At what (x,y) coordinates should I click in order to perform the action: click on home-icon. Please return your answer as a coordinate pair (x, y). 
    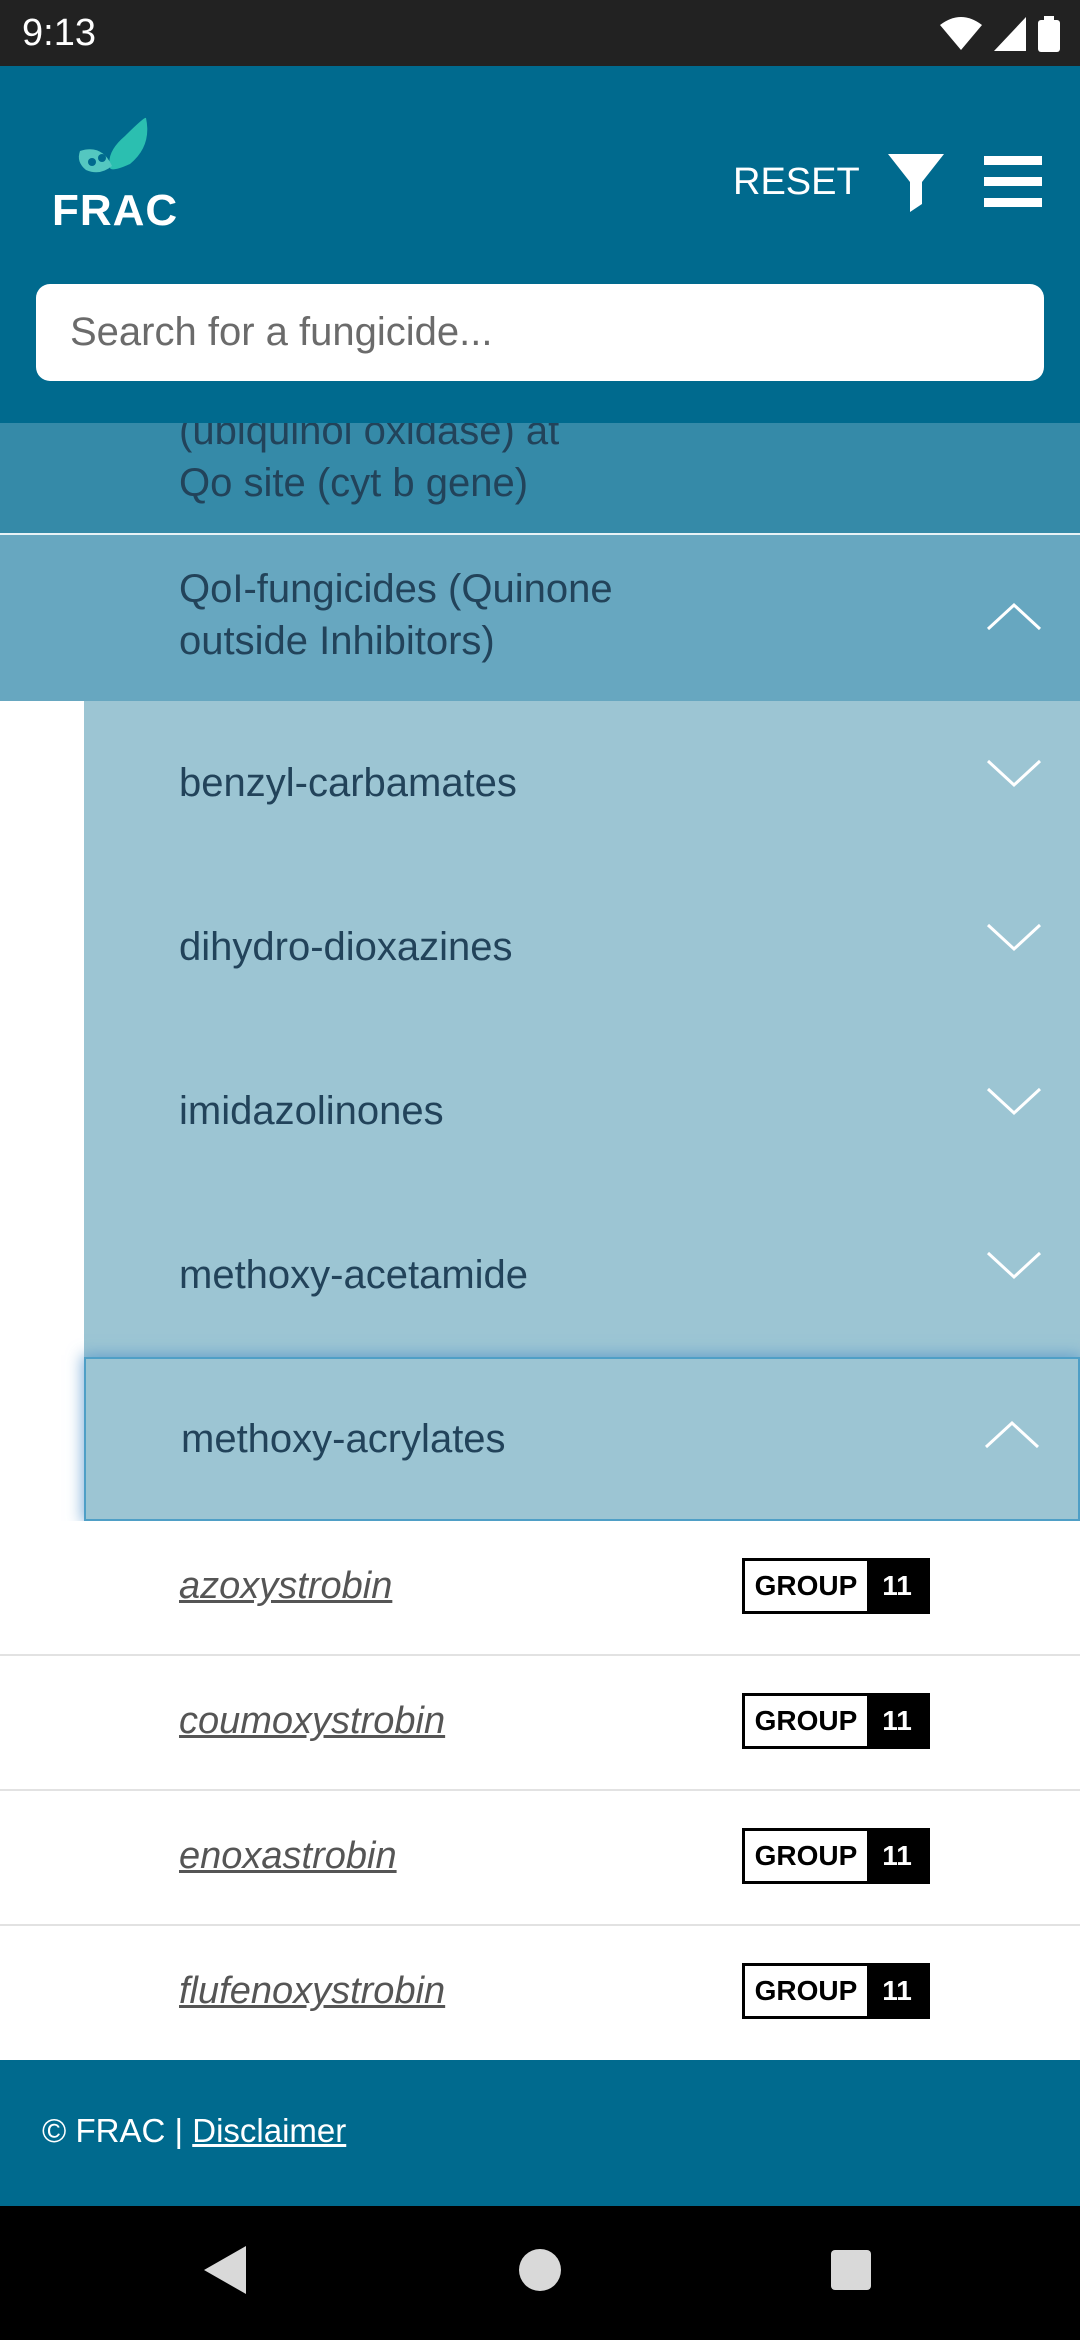
    Looking at the image, I should click on (540, 2270).